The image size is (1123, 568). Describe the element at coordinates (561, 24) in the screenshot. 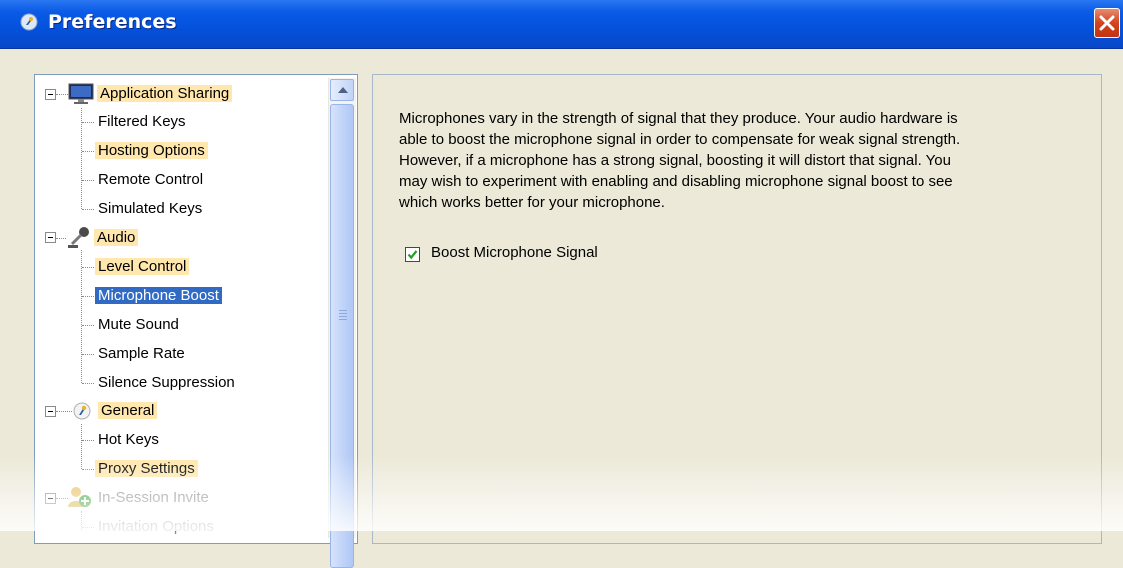

I see `title-bar: Preferences` at that location.